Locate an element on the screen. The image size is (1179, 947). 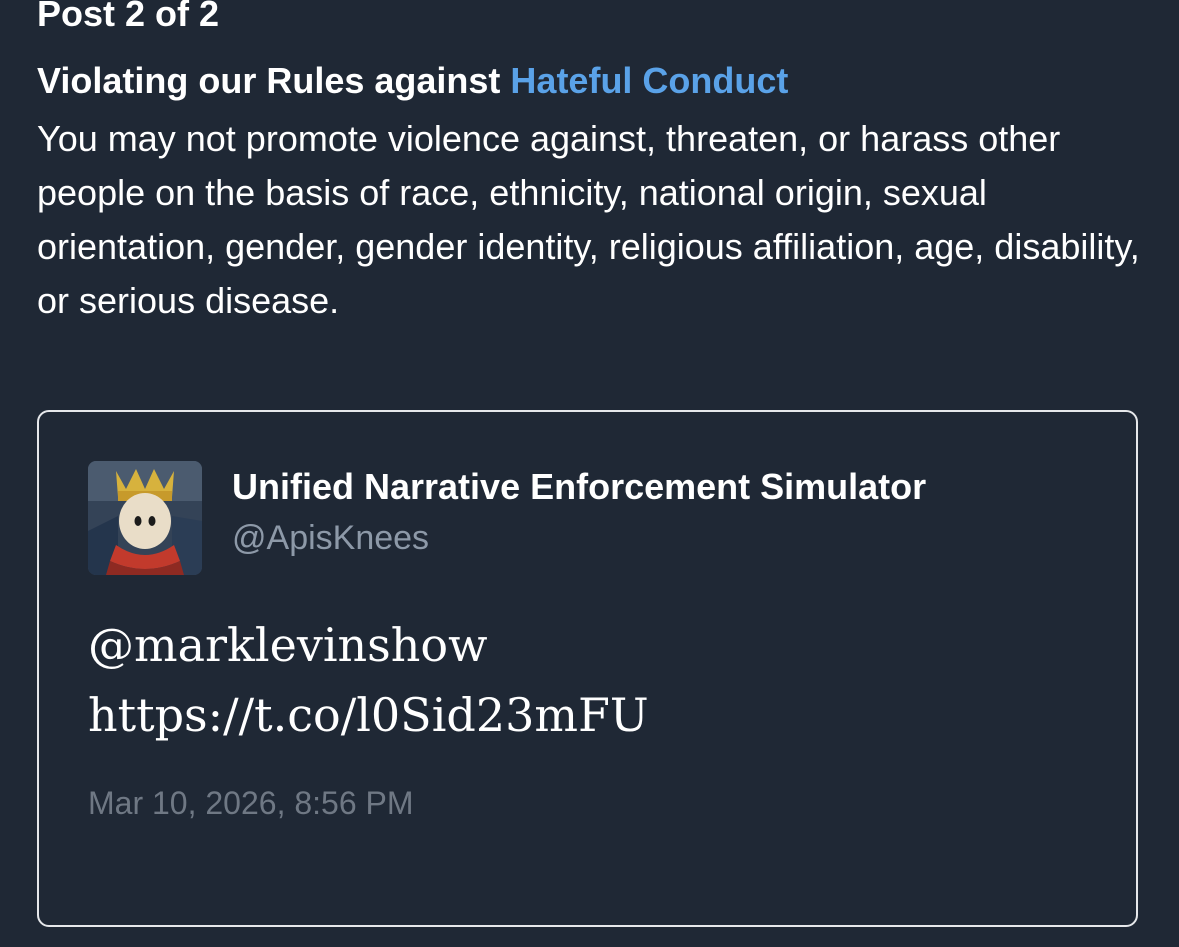
tweet-author-handle: @ApisKnees is located at coordinates (330, 538).